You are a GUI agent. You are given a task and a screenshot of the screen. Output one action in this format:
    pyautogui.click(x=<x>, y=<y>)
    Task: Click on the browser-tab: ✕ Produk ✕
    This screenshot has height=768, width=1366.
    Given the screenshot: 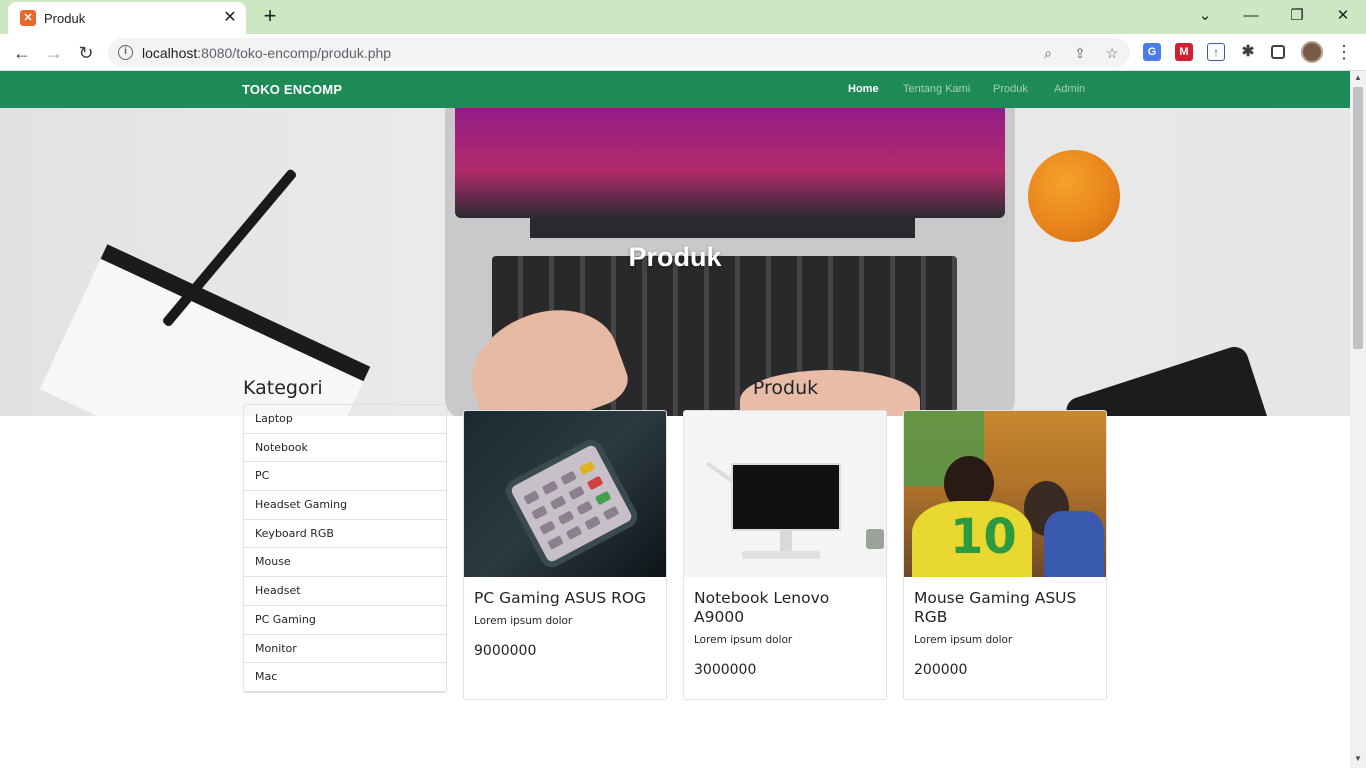 What is the action you would take?
    pyautogui.click(x=127, y=18)
    